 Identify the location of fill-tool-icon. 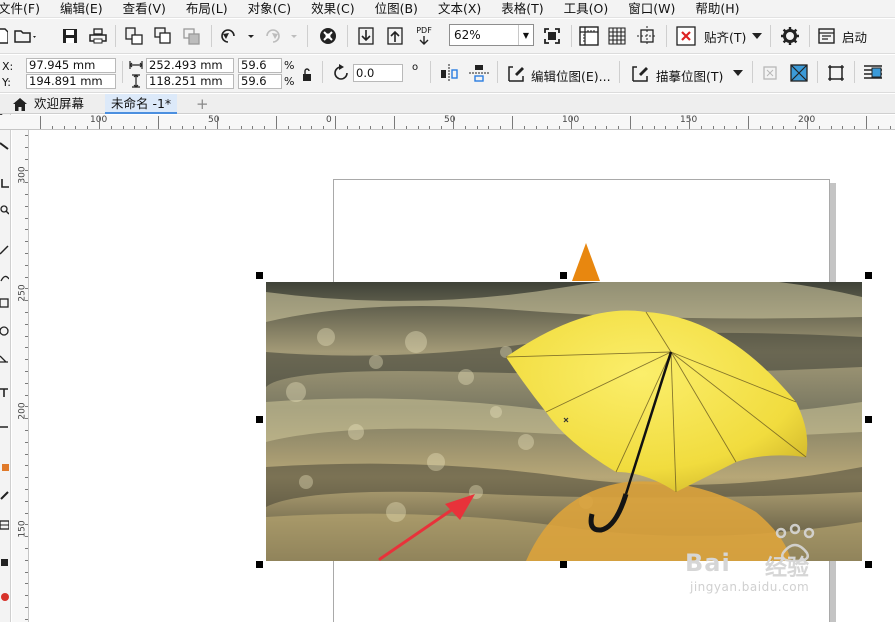
(4, 466).